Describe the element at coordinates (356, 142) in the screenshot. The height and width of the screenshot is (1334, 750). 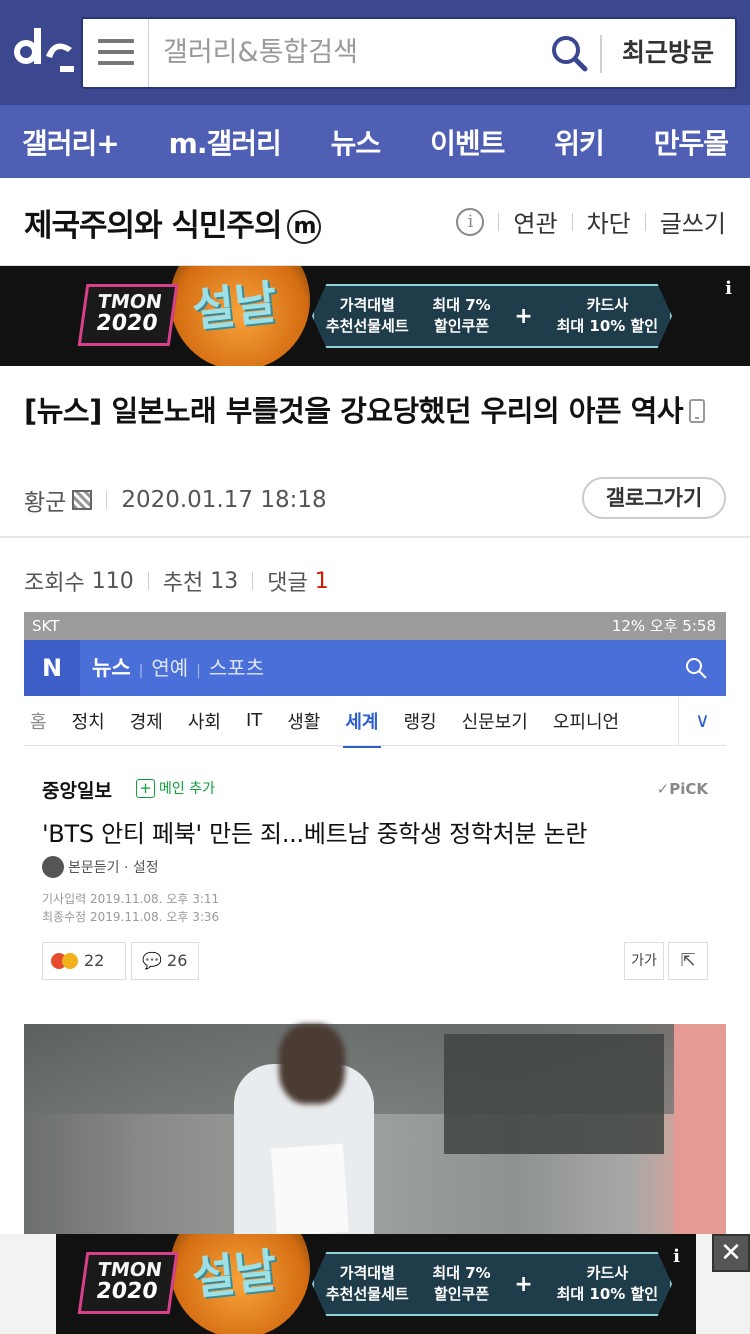
I see `nav-item-news: 뉴스` at that location.